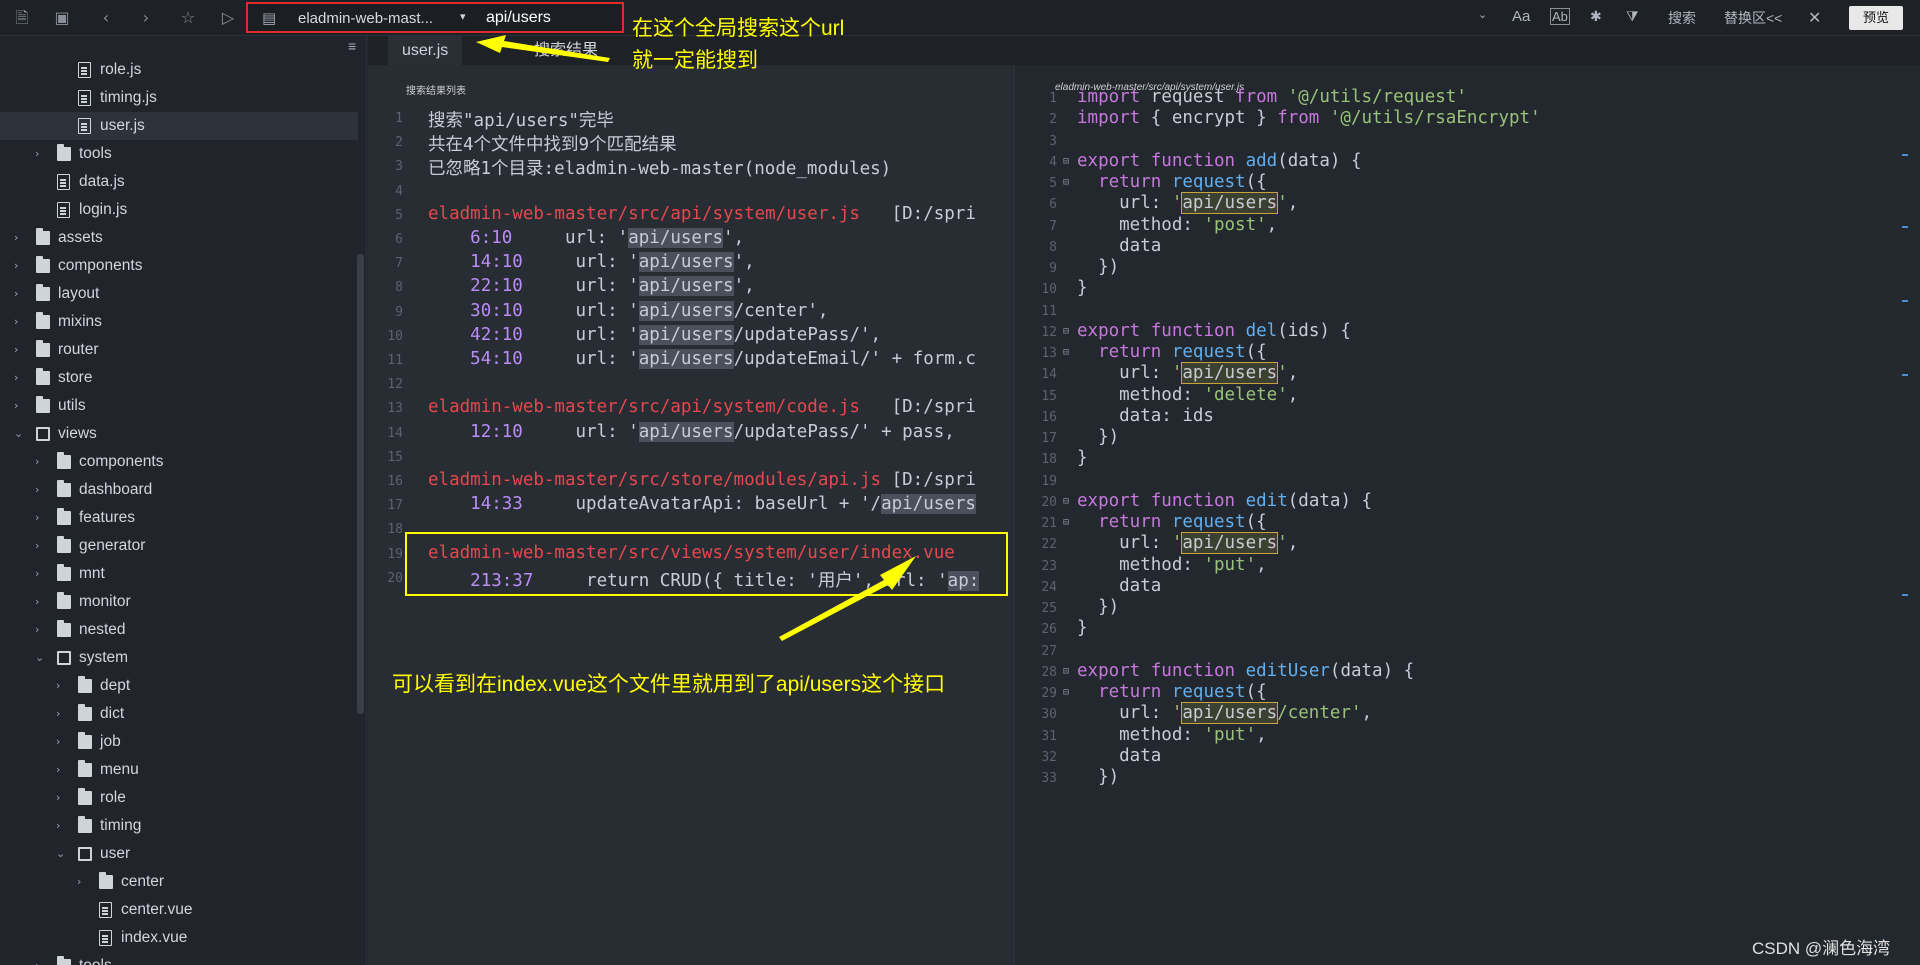 This screenshot has height=965, width=1920. I want to click on search-button: 搜索, so click(1682, 18).